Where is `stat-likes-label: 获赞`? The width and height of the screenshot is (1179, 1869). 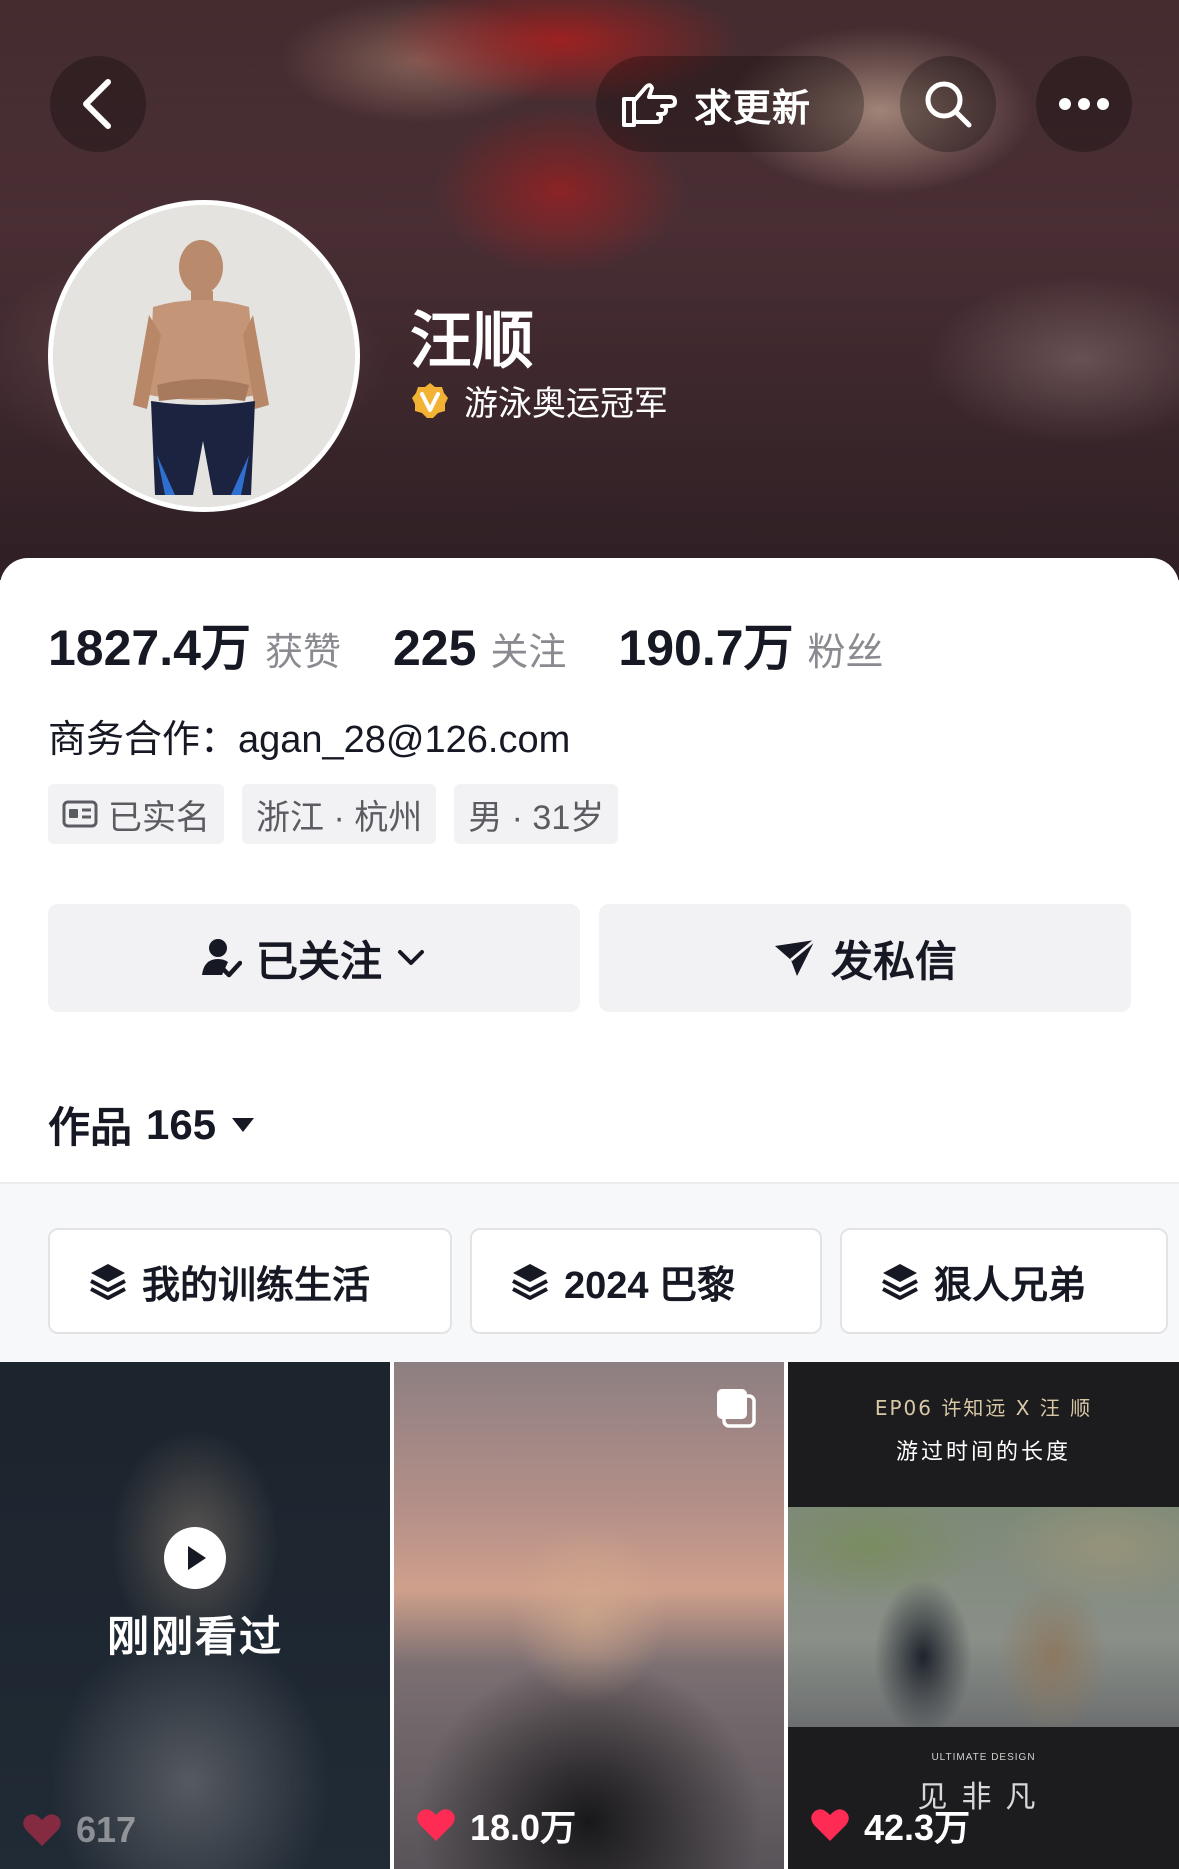 stat-likes-label: 获赞 is located at coordinates (302, 653).